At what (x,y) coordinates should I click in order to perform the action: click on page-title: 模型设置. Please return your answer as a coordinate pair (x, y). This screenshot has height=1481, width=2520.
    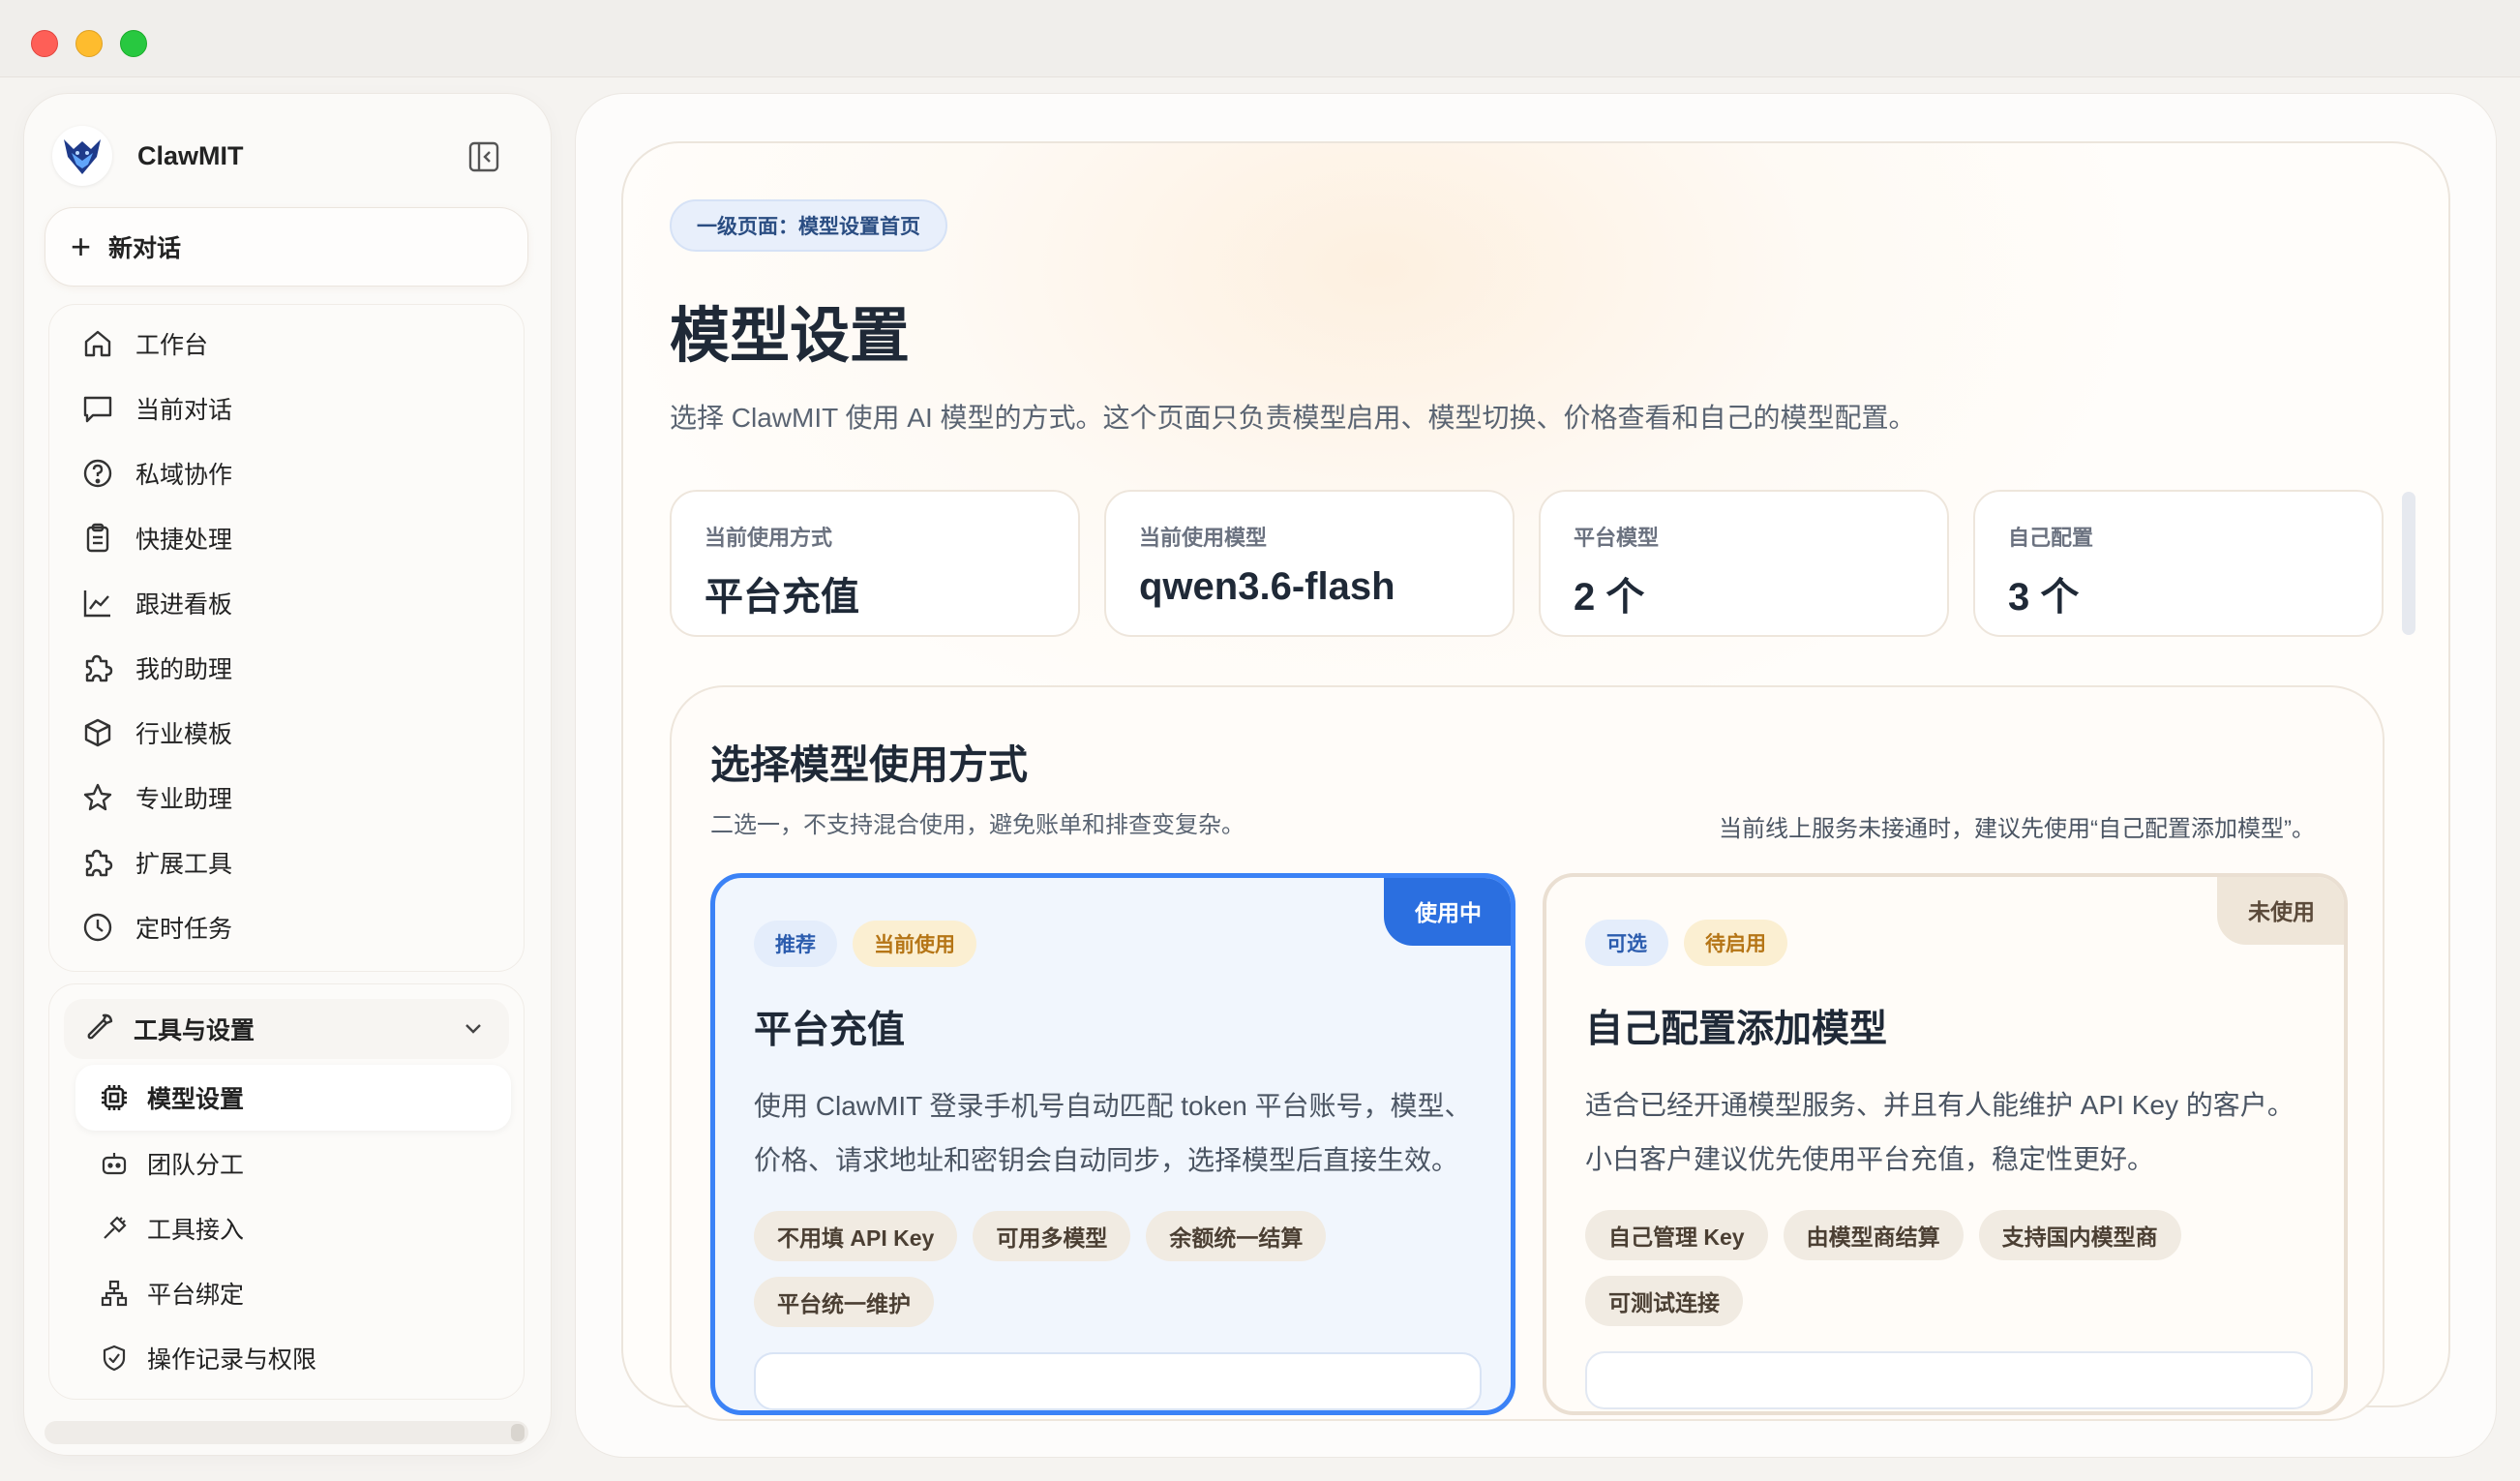
    Looking at the image, I should click on (791, 336).